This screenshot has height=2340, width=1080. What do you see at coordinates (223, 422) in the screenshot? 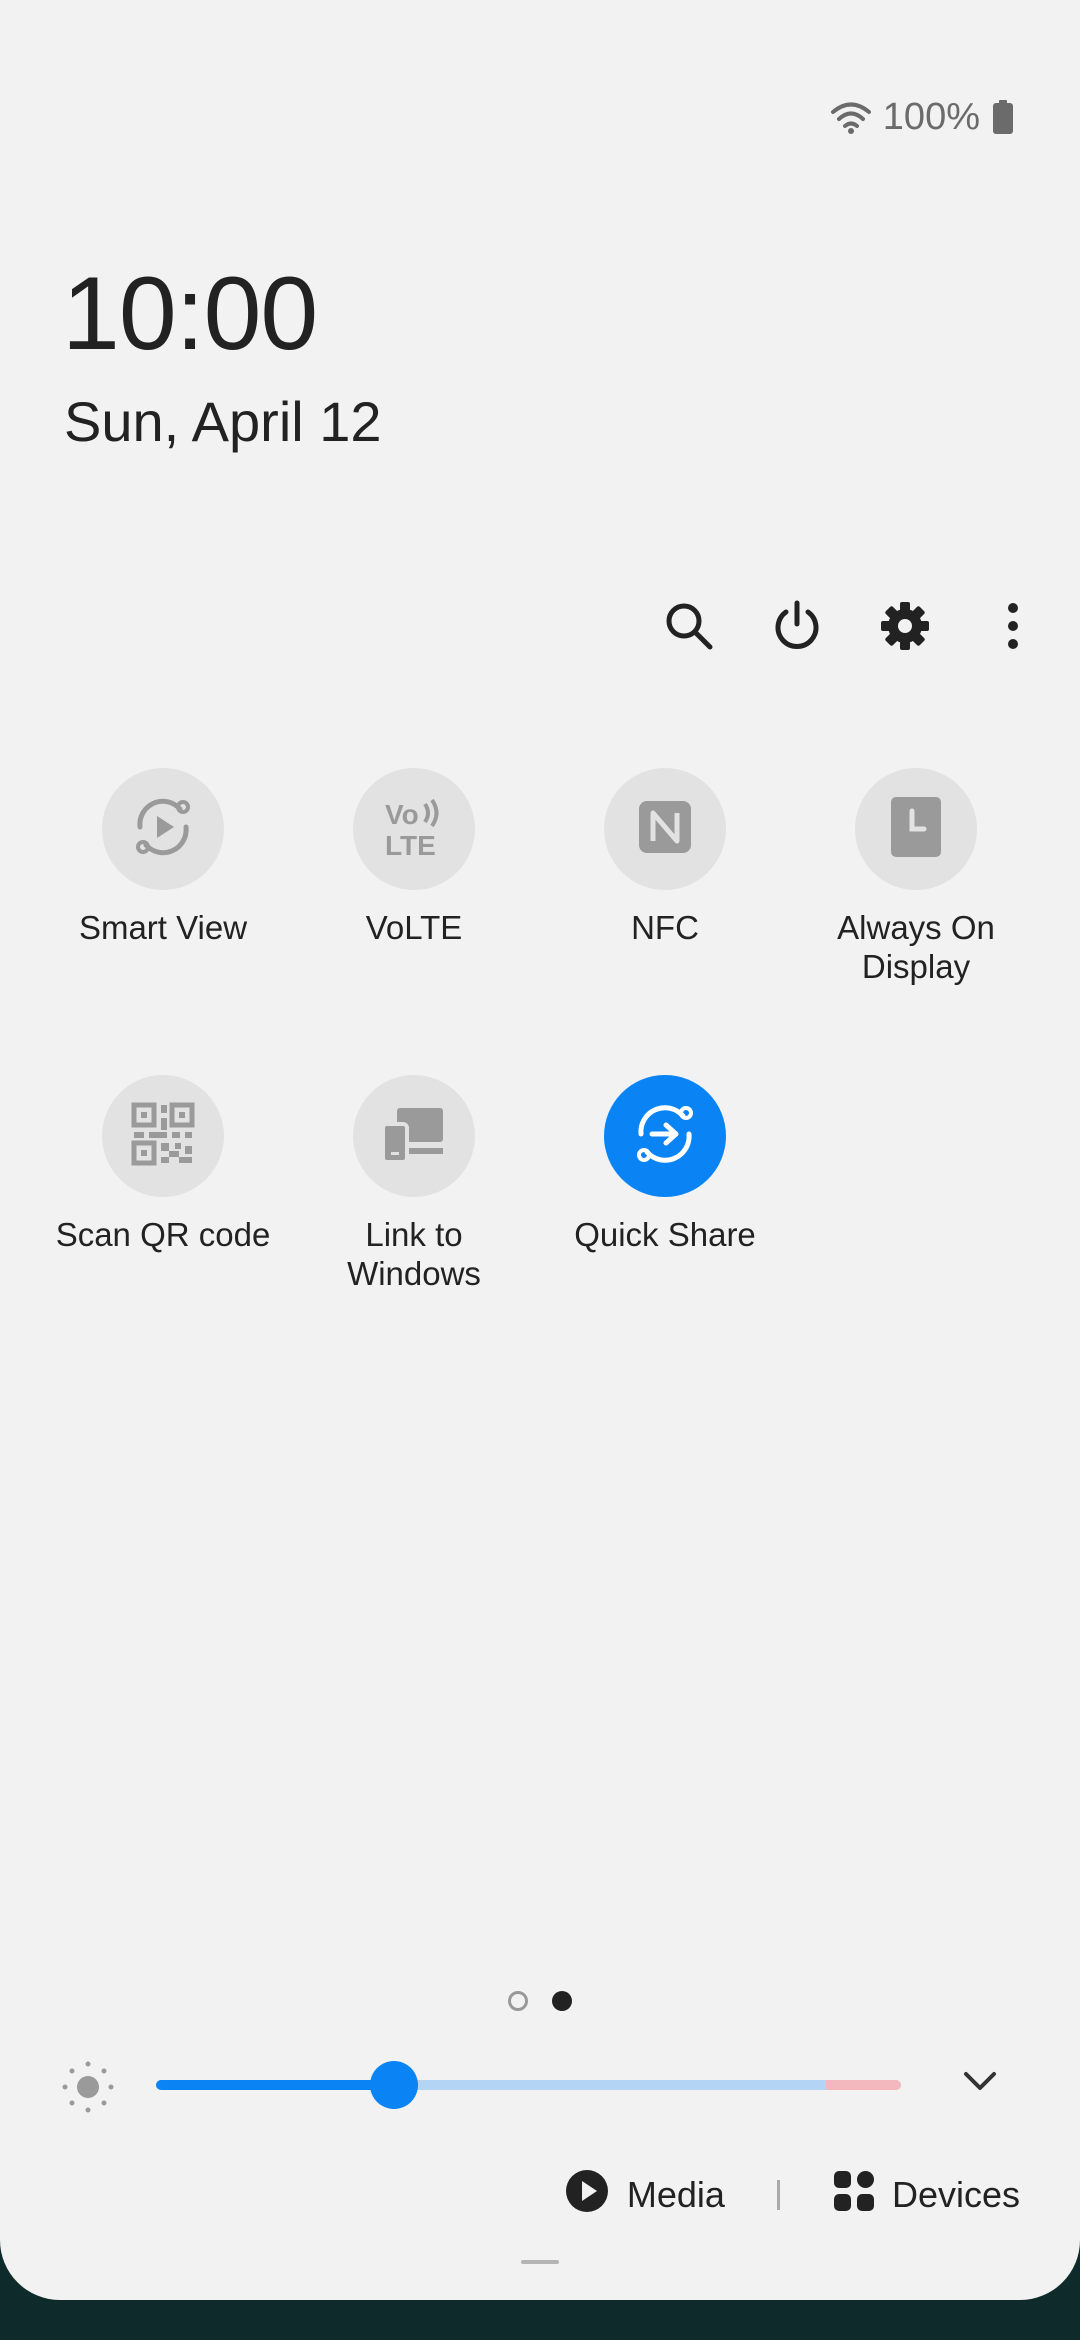
I see `clock-date: Sun, April 12` at bounding box center [223, 422].